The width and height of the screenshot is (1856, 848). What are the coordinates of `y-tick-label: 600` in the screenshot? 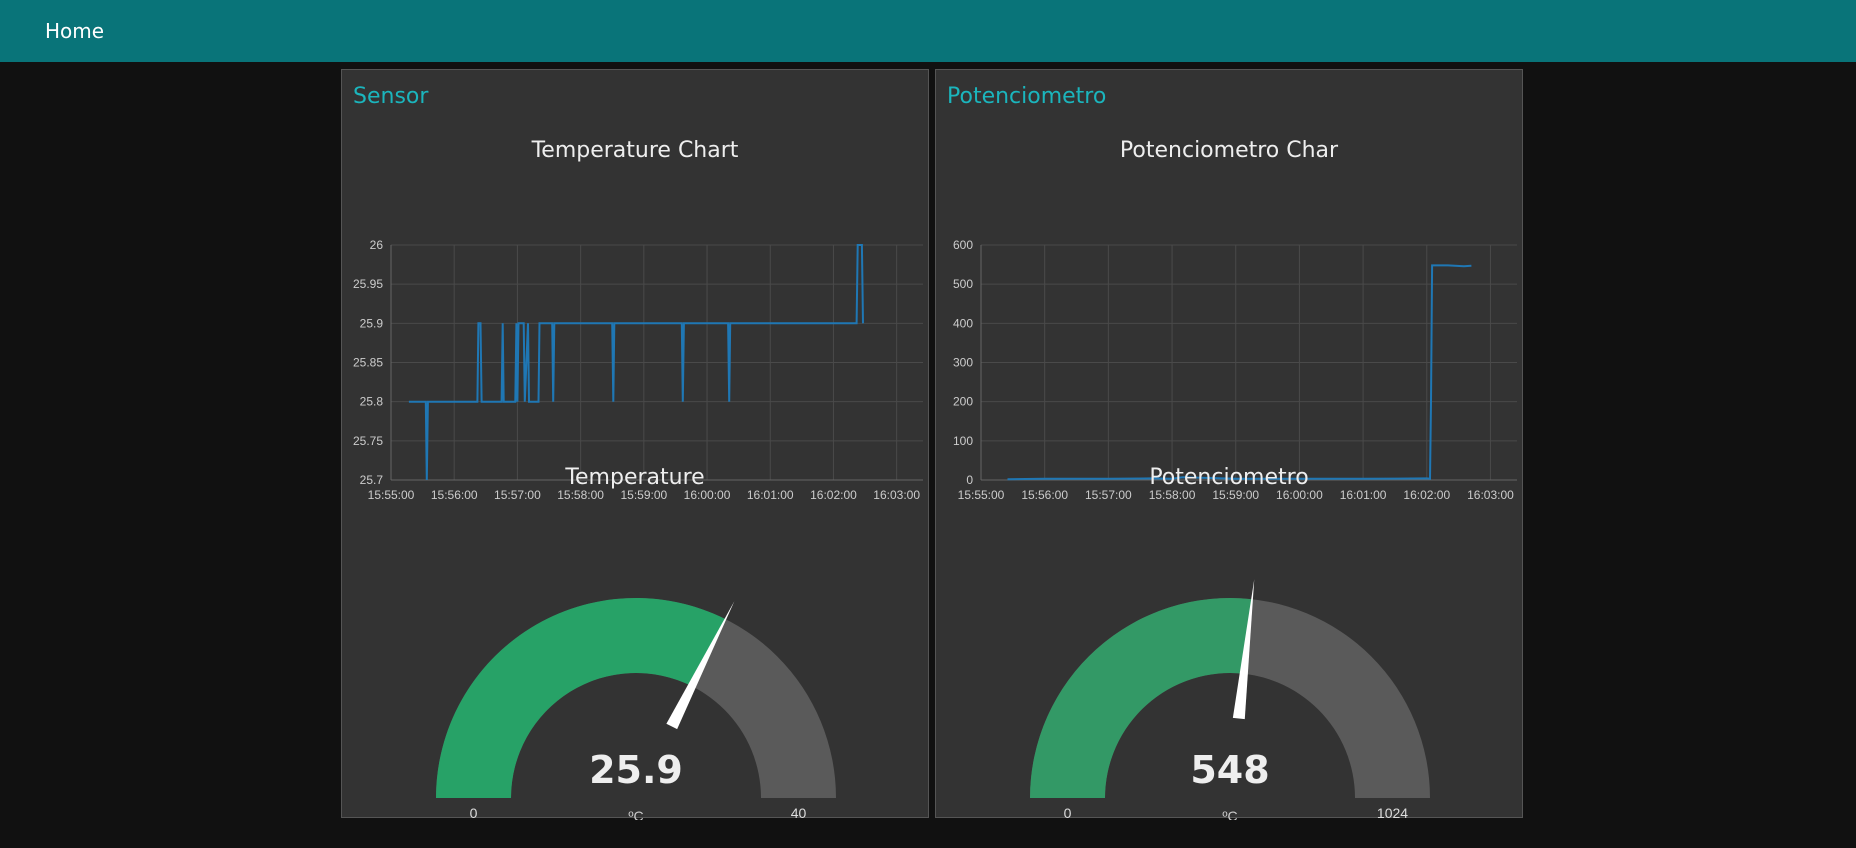 It's located at (963, 245).